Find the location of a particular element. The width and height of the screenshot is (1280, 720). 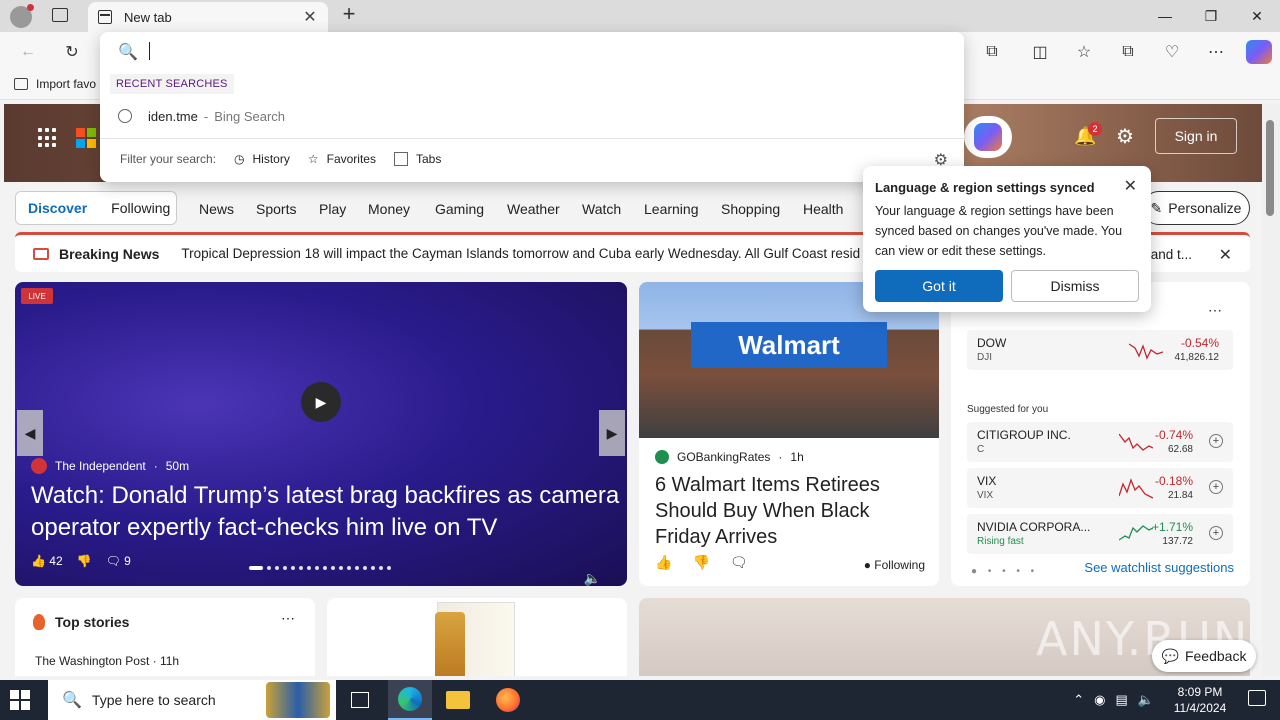

page-settings-gear-icon: ⚙ is located at coordinates (1125, 136).